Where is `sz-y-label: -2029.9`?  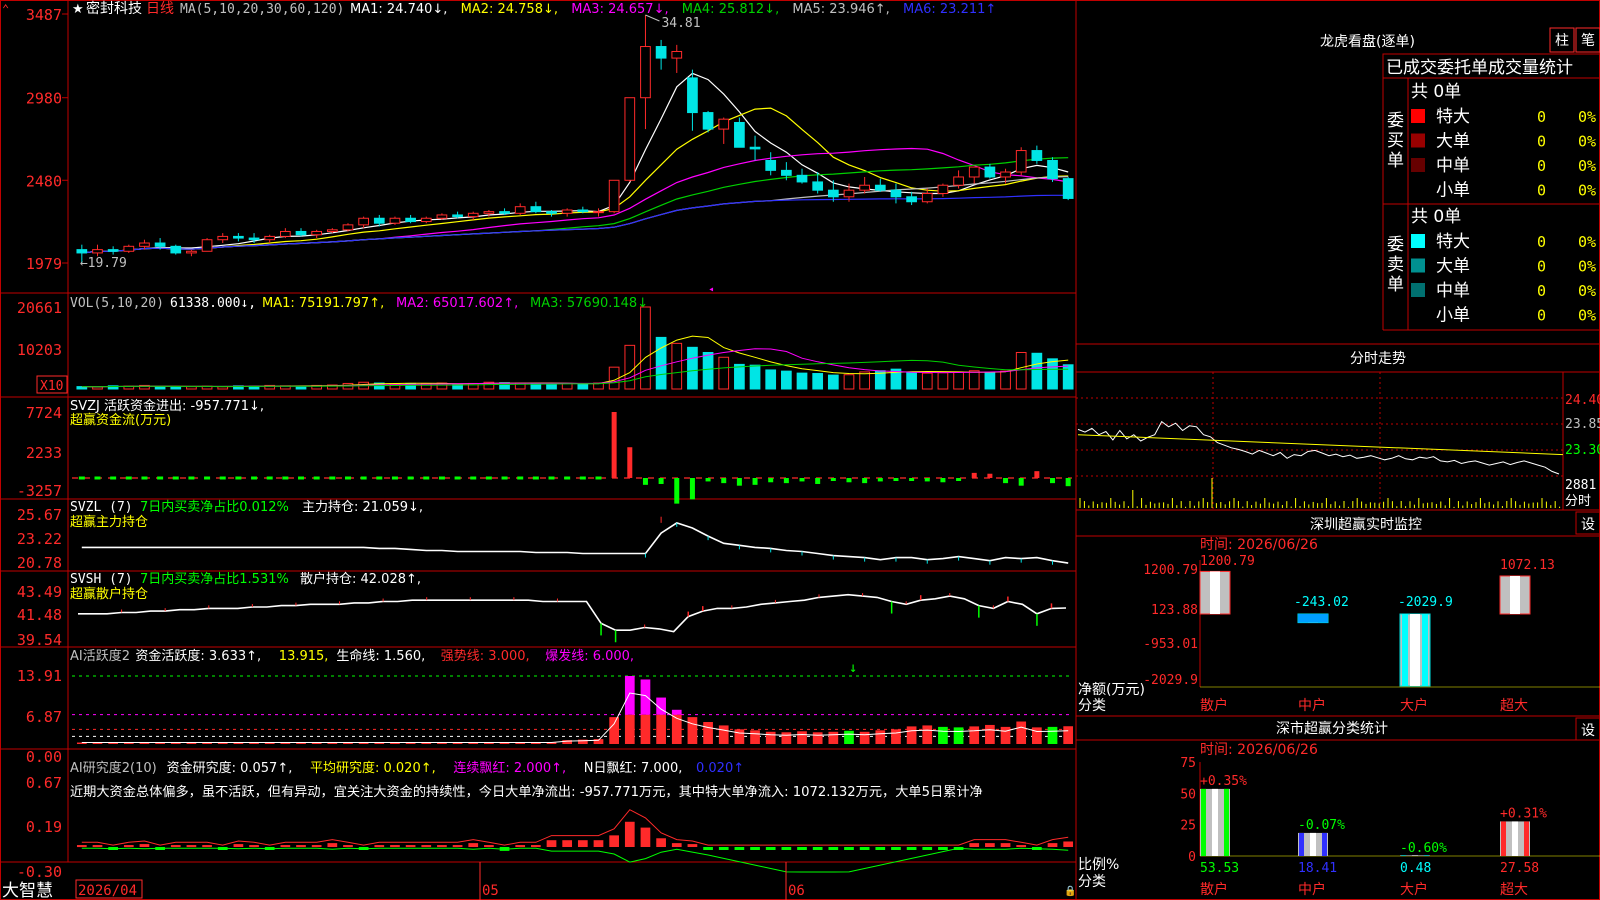 sz-y-label: -2029.9 is located at coordinates (1170, 680).